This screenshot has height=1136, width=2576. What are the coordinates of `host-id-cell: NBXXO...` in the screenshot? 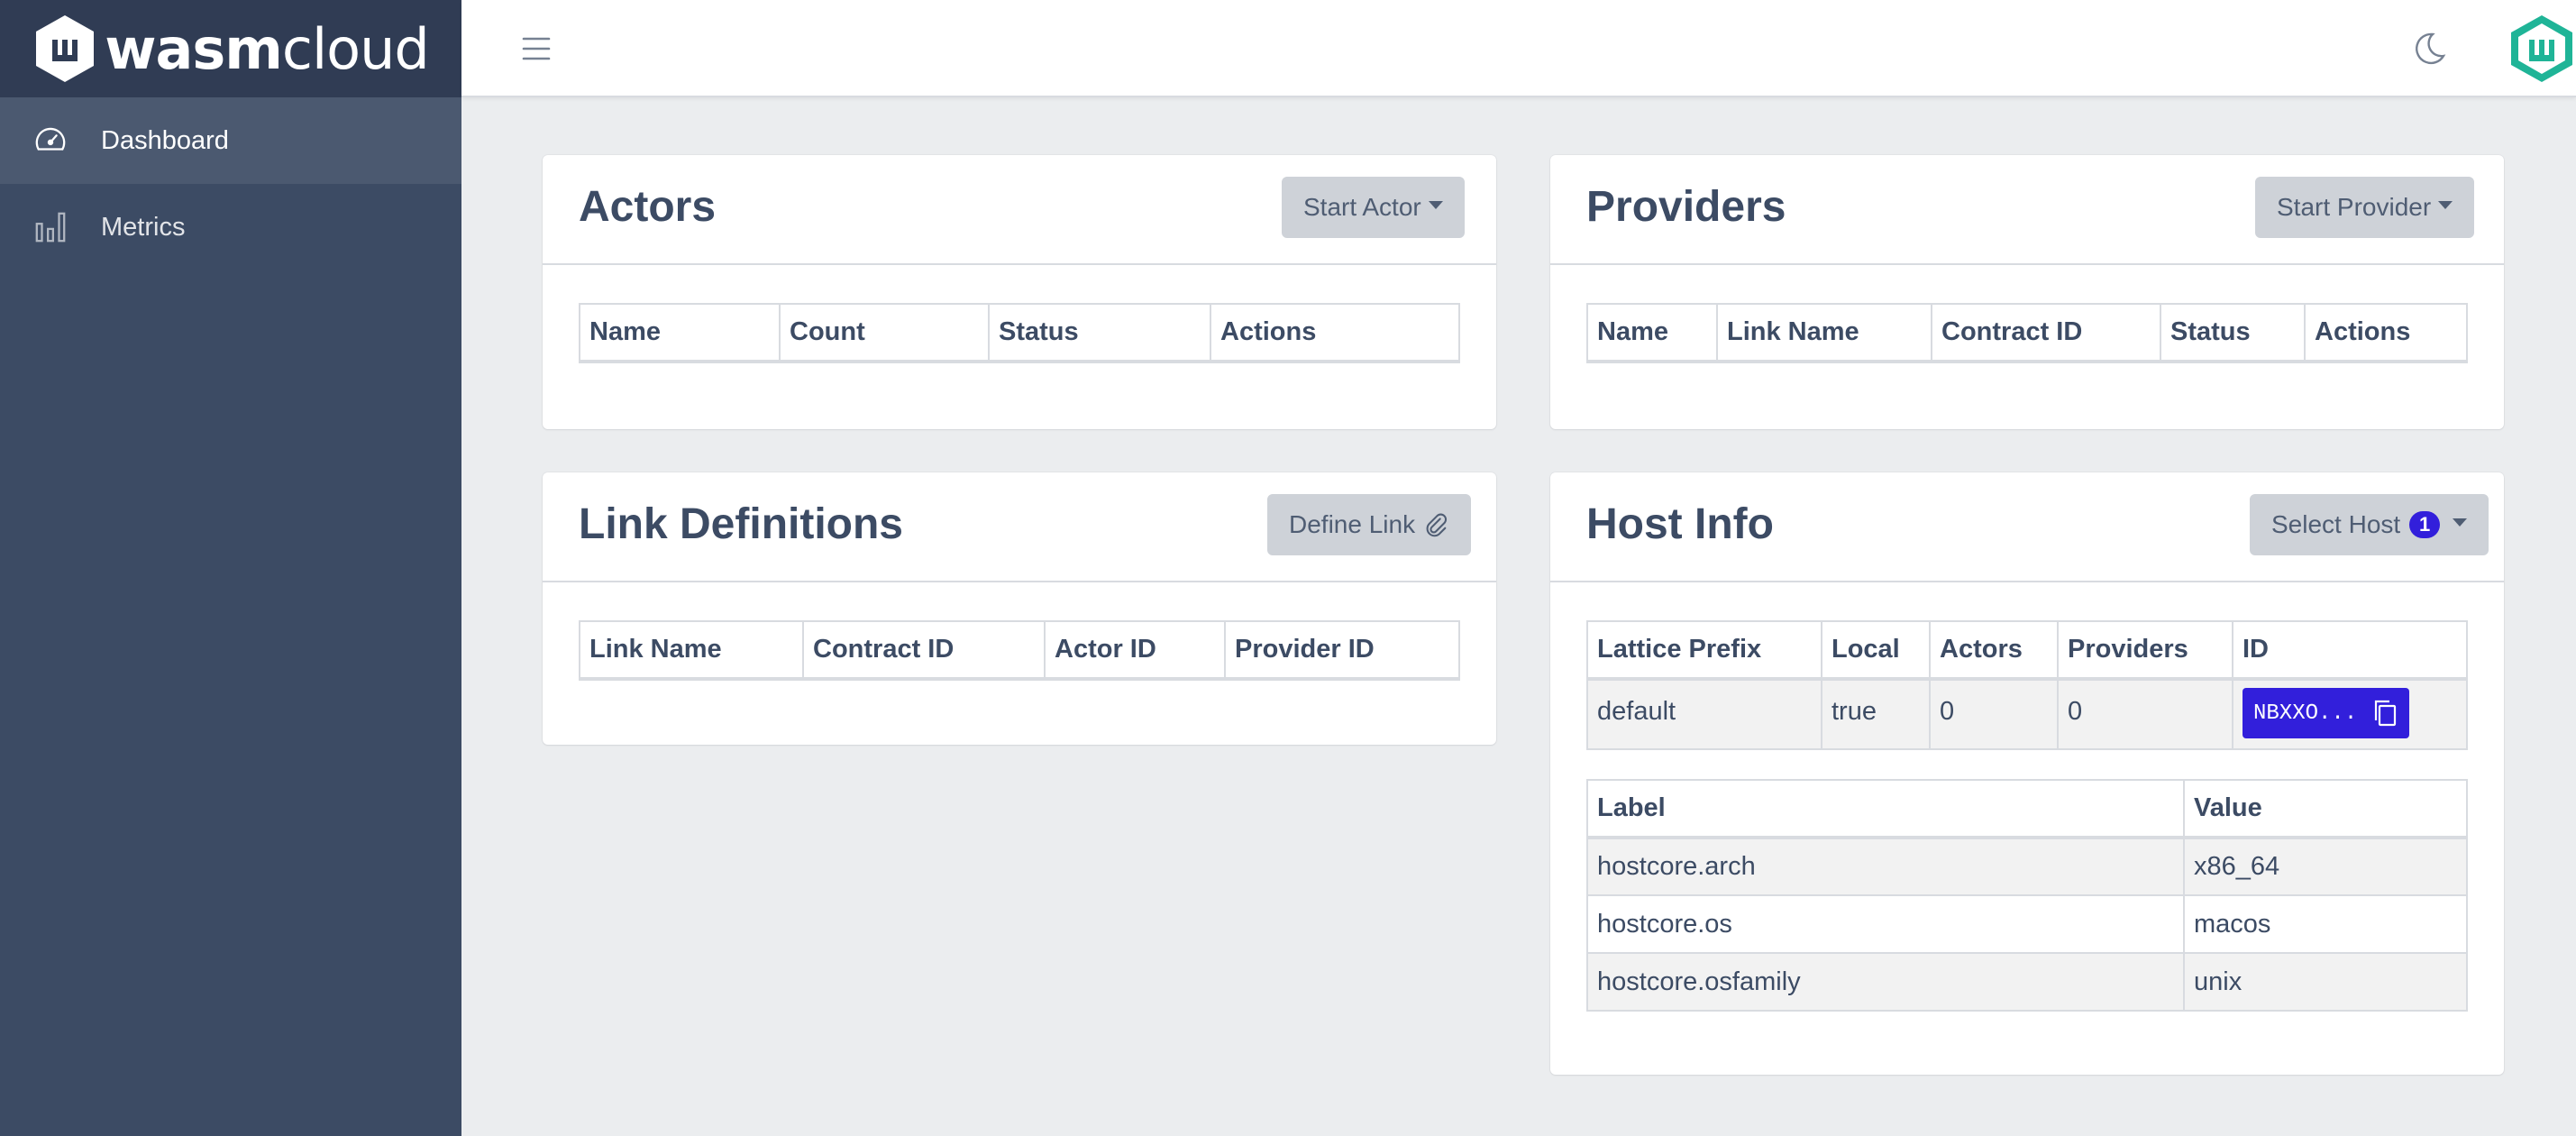 It's located at (2350, 714).